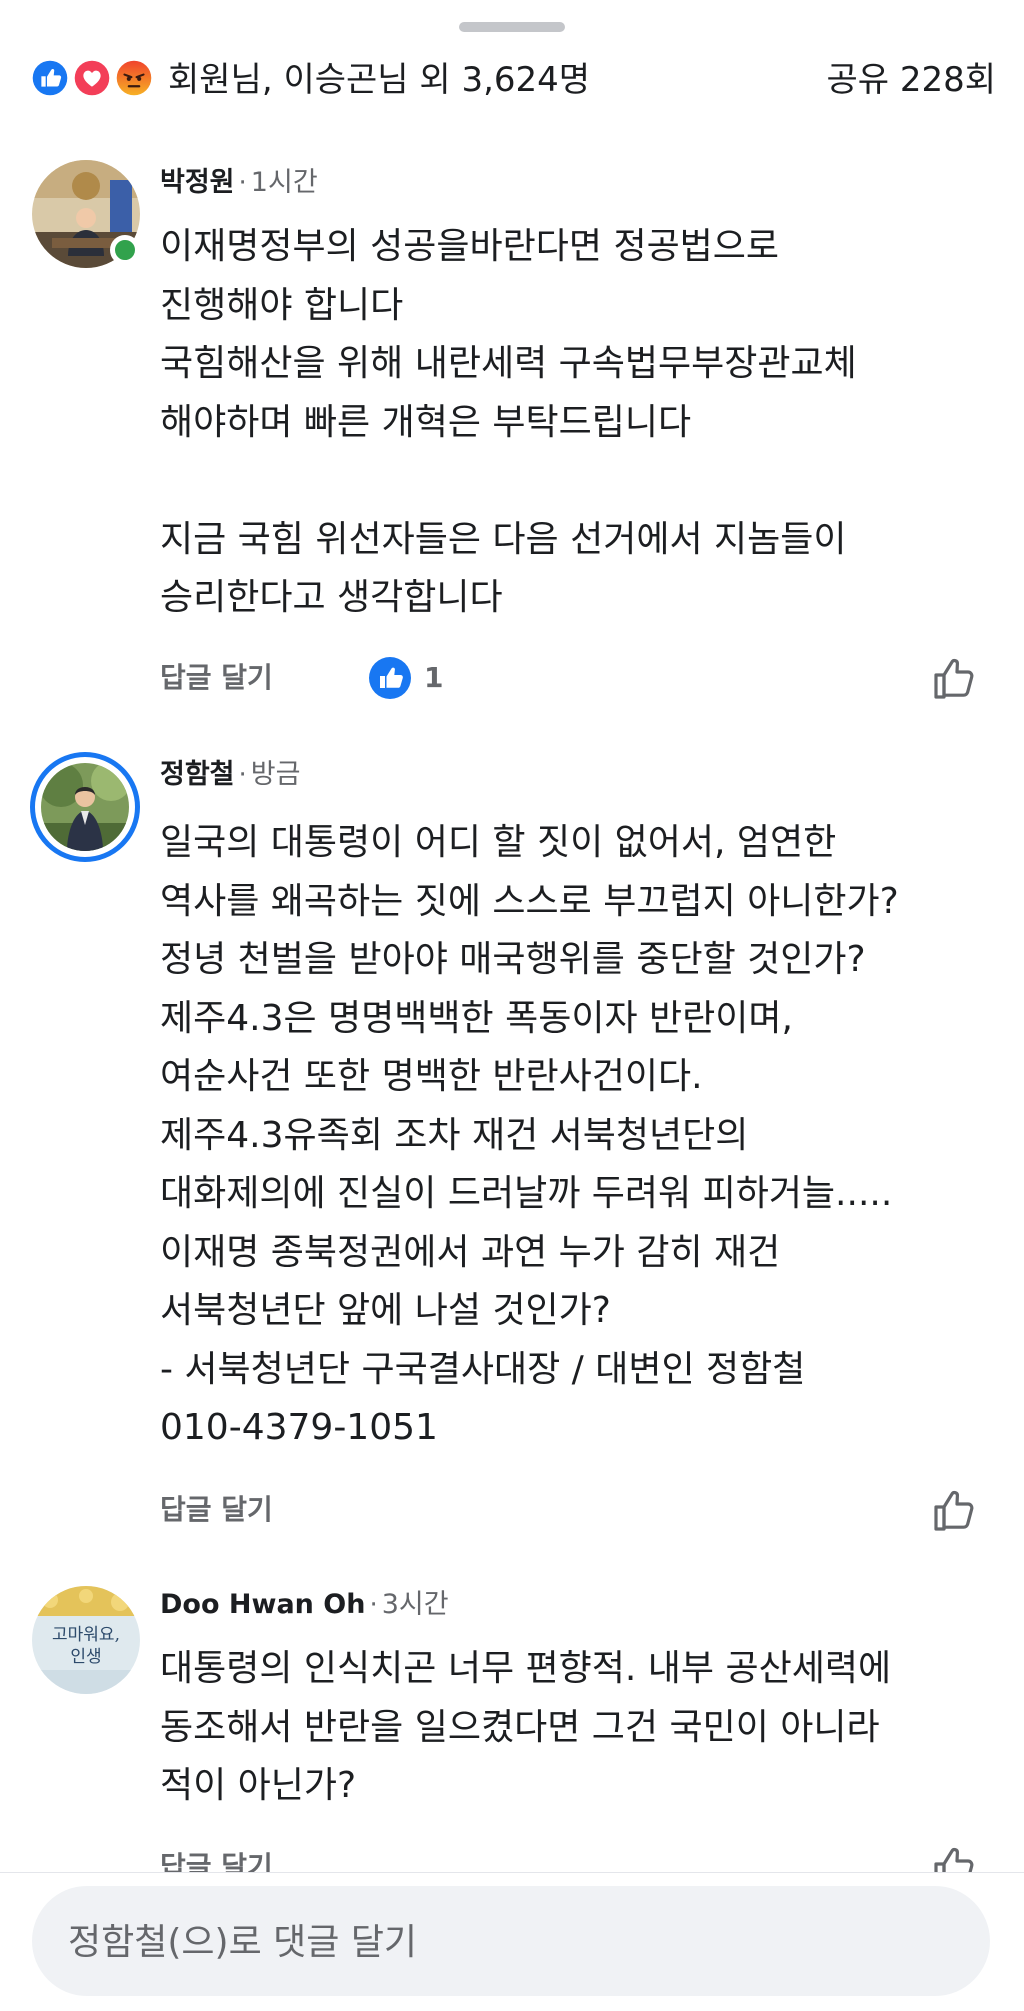  I want to click on reaction-summary: 회원님, 이승곤님 외 3,624명 공유 228회, so click(512, 80).